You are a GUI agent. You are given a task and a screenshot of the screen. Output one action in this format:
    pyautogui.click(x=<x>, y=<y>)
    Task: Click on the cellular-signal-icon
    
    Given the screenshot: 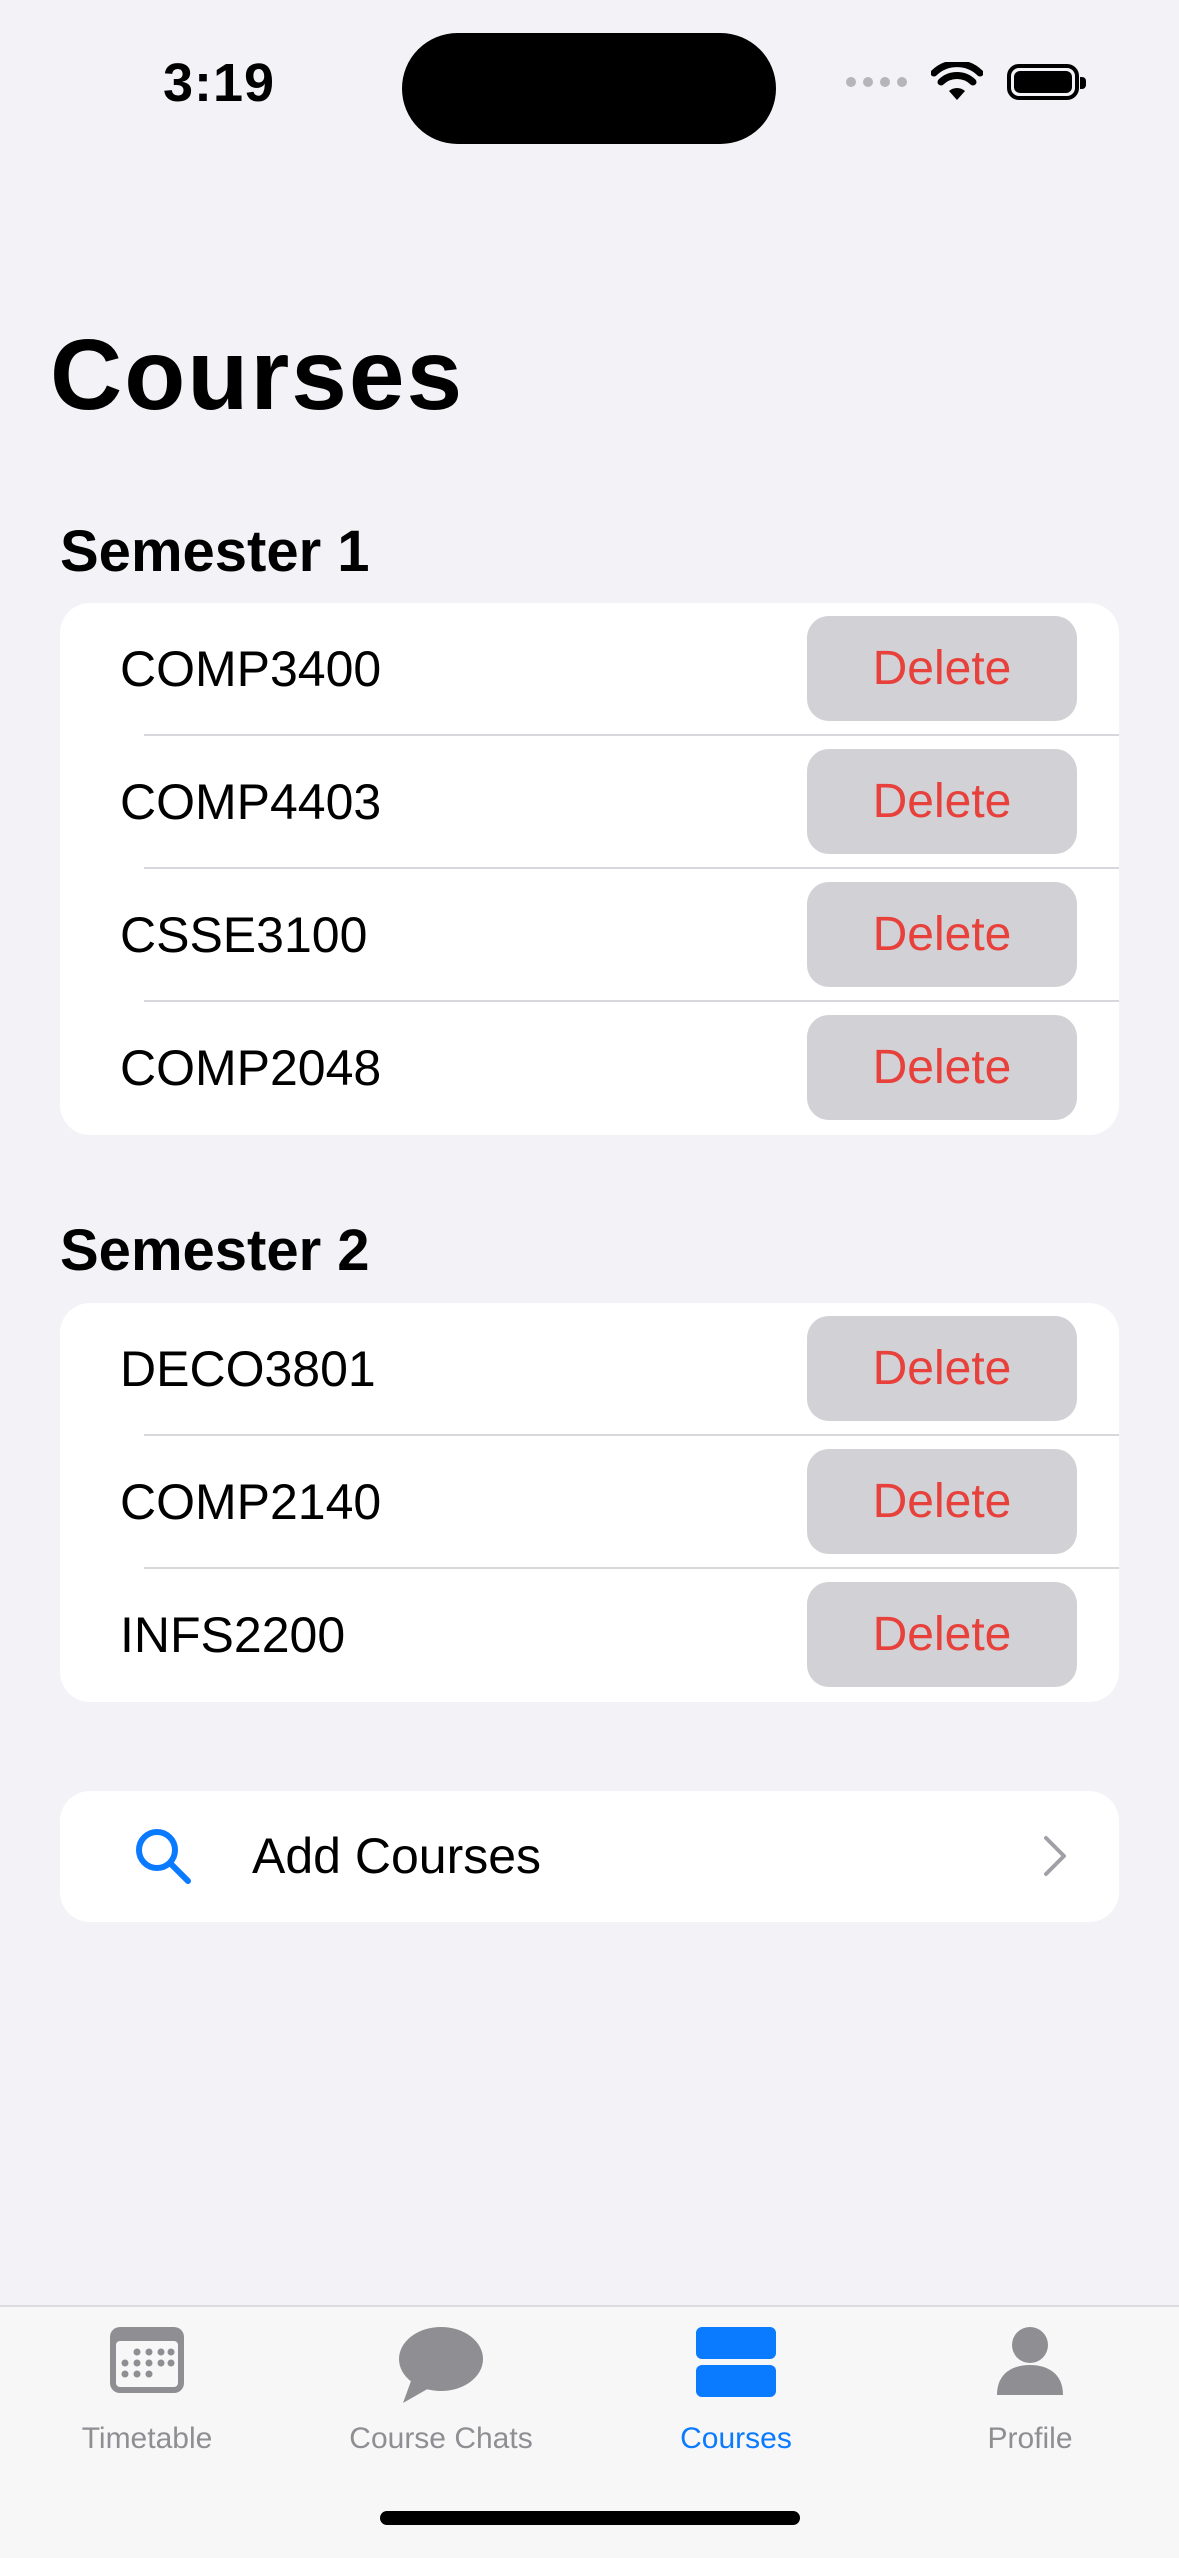 What is the action you would take?
    pyautogui.click(x=876, y=82)
    